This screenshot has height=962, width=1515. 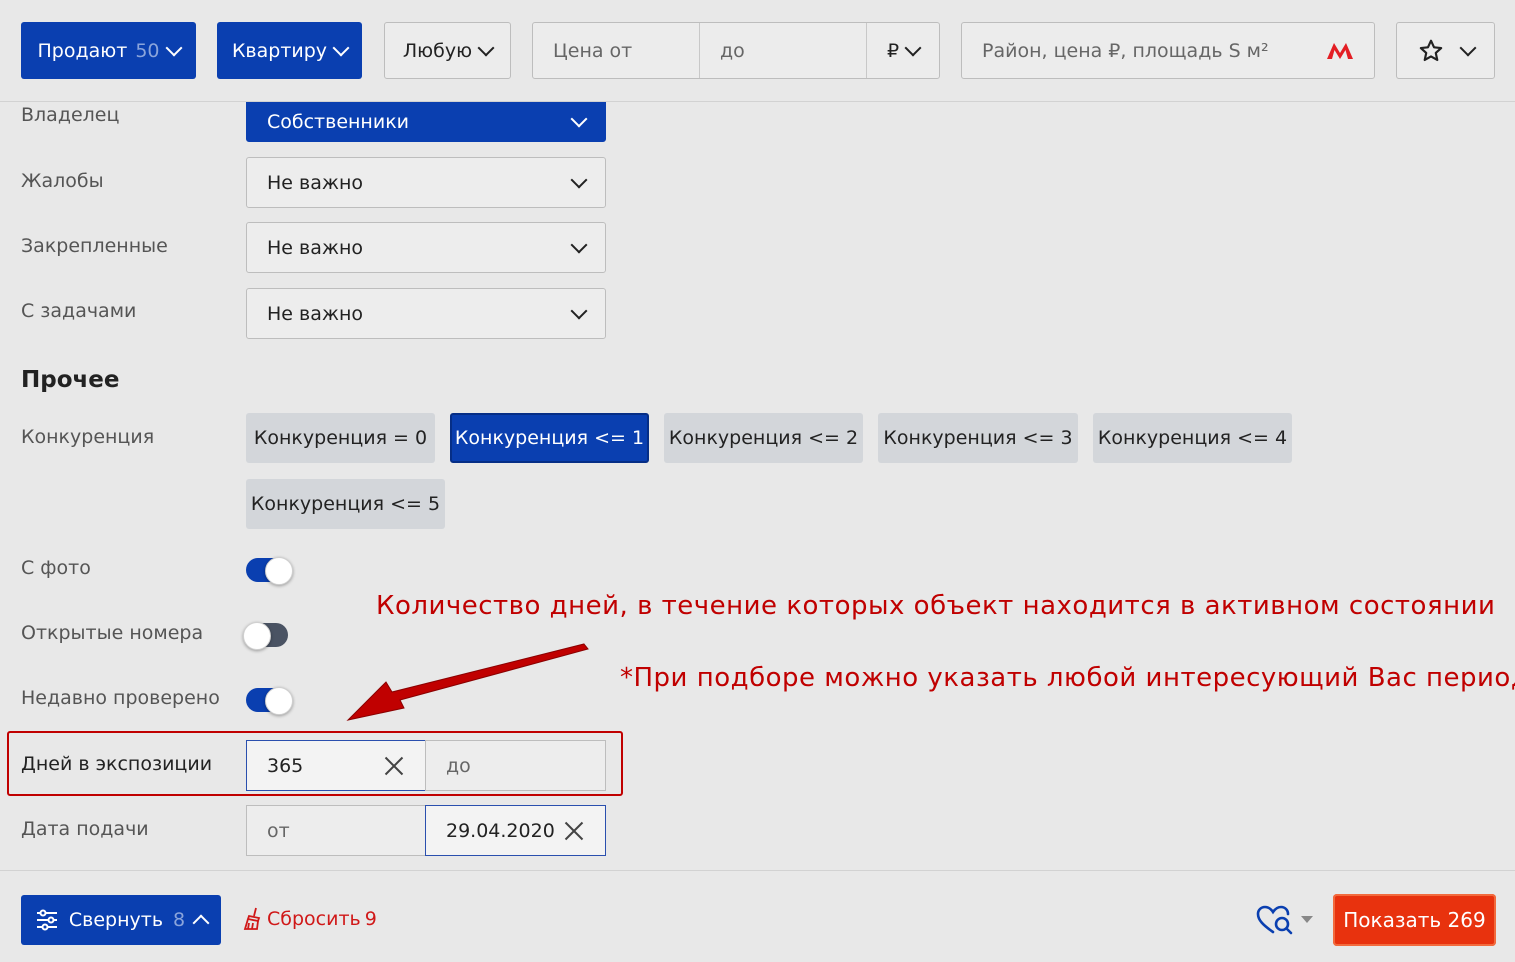 What do you see at coordinates (252, 918) in the screenshot?
I see `broom-icon` at bounding box center [252, 918].